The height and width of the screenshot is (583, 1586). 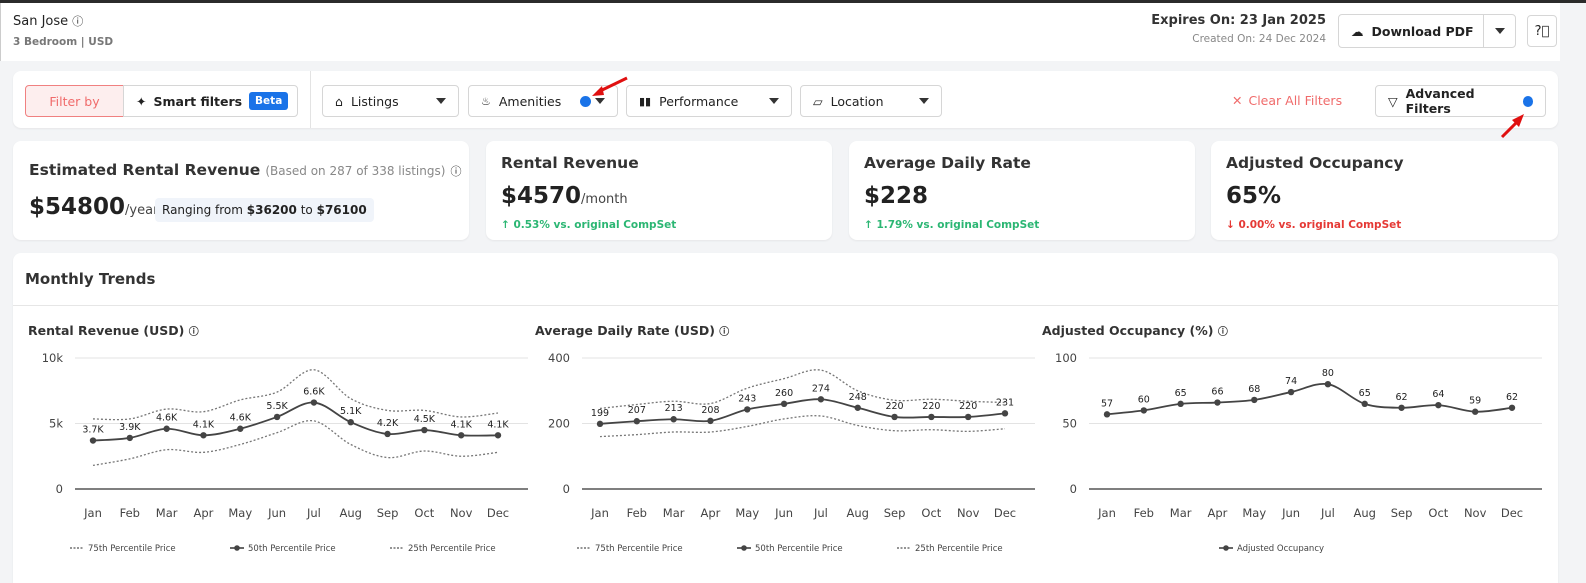 I want to click on help-button: ?⃝, so click(x=1542, y=31).